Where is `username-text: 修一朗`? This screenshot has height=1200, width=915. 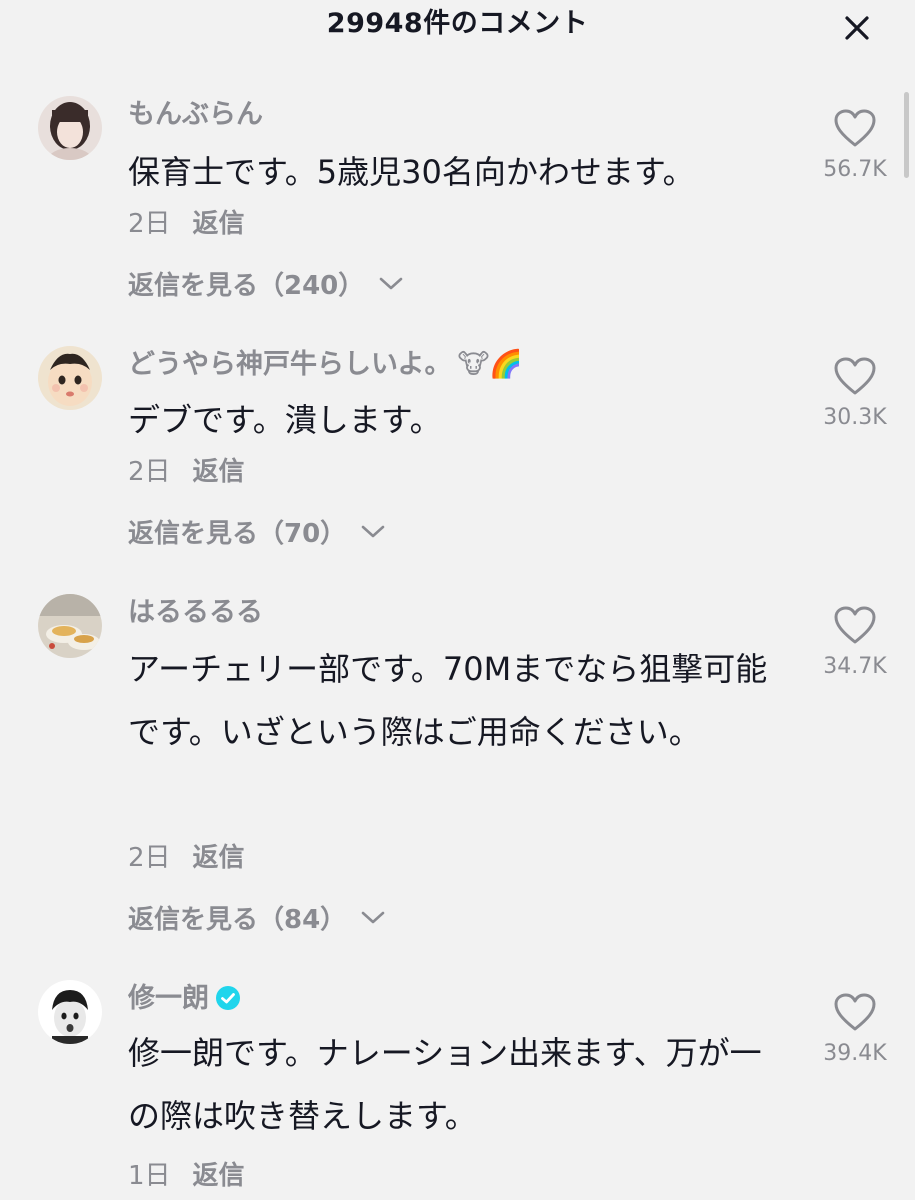
username-text: 修一朗 is located at coordinates (168, 998).